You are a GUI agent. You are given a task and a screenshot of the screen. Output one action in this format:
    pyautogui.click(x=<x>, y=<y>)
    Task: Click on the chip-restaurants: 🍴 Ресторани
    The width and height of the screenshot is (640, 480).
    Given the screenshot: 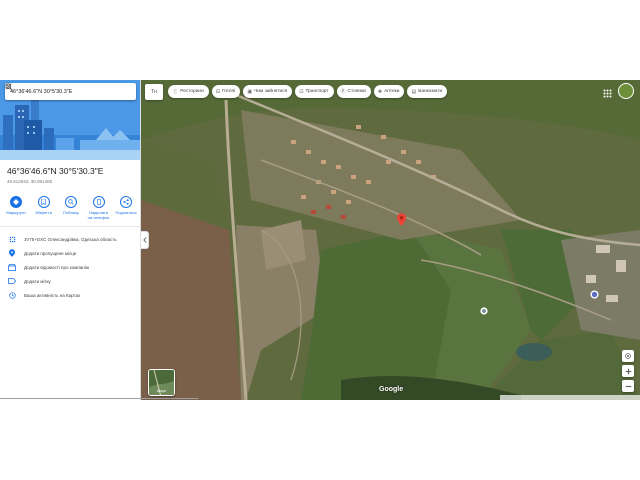 What is the action you would take?
    pyautogui.click(x=188, y=91)
    